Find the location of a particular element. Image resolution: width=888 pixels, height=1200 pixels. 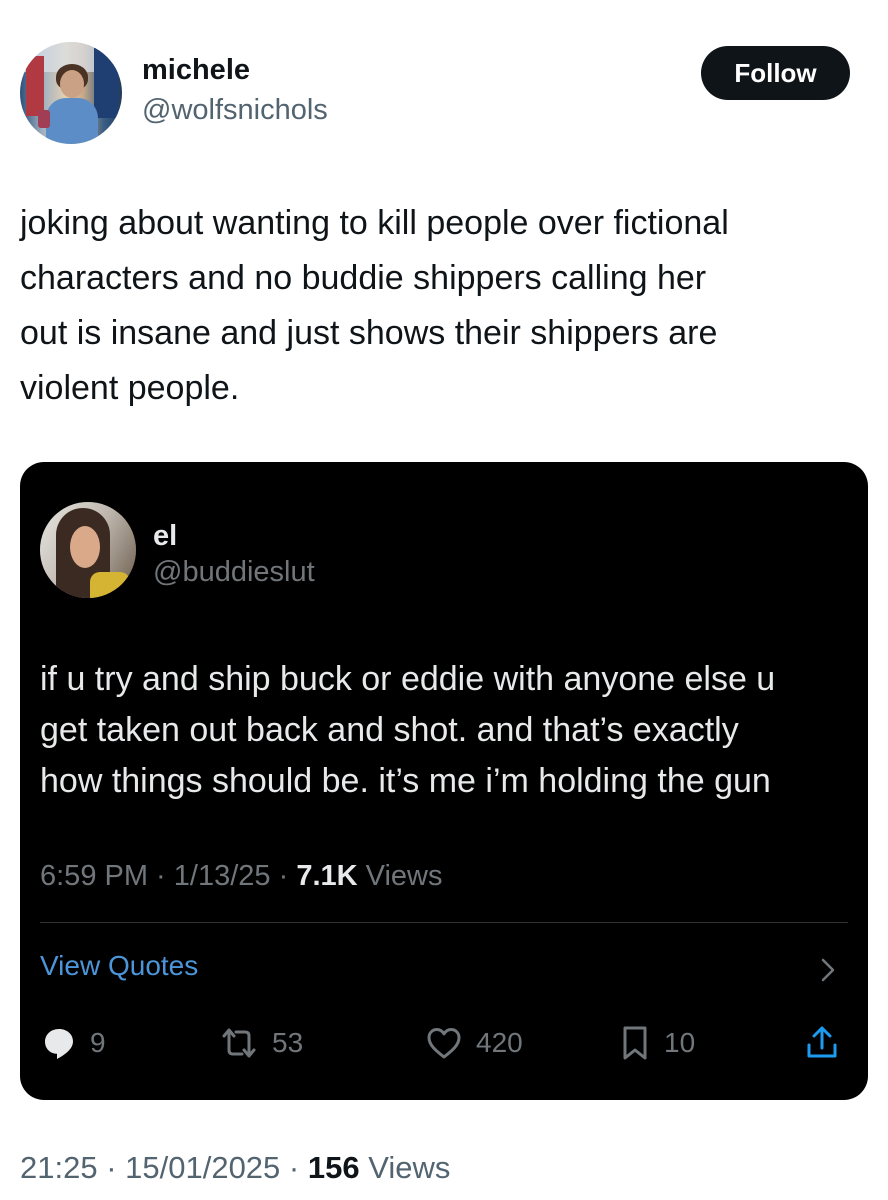

bookmark-count: 10 is located at coordinates (680, 1042).